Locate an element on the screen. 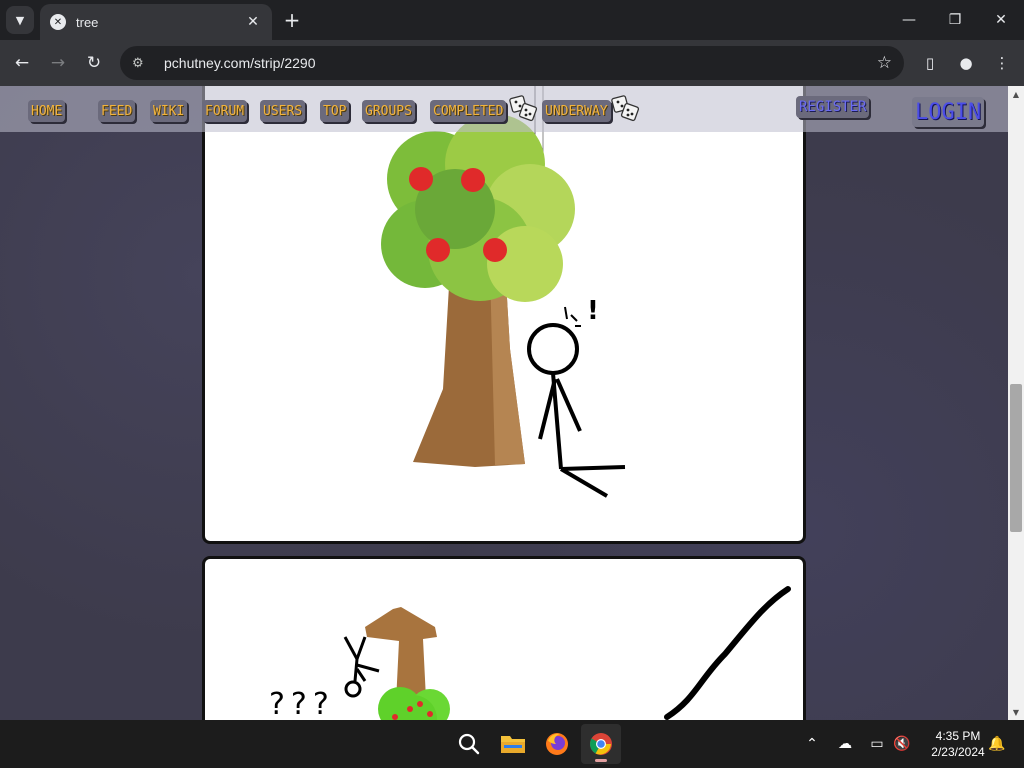  close-window-button: ✕ is located at coordinates (1001, 20).